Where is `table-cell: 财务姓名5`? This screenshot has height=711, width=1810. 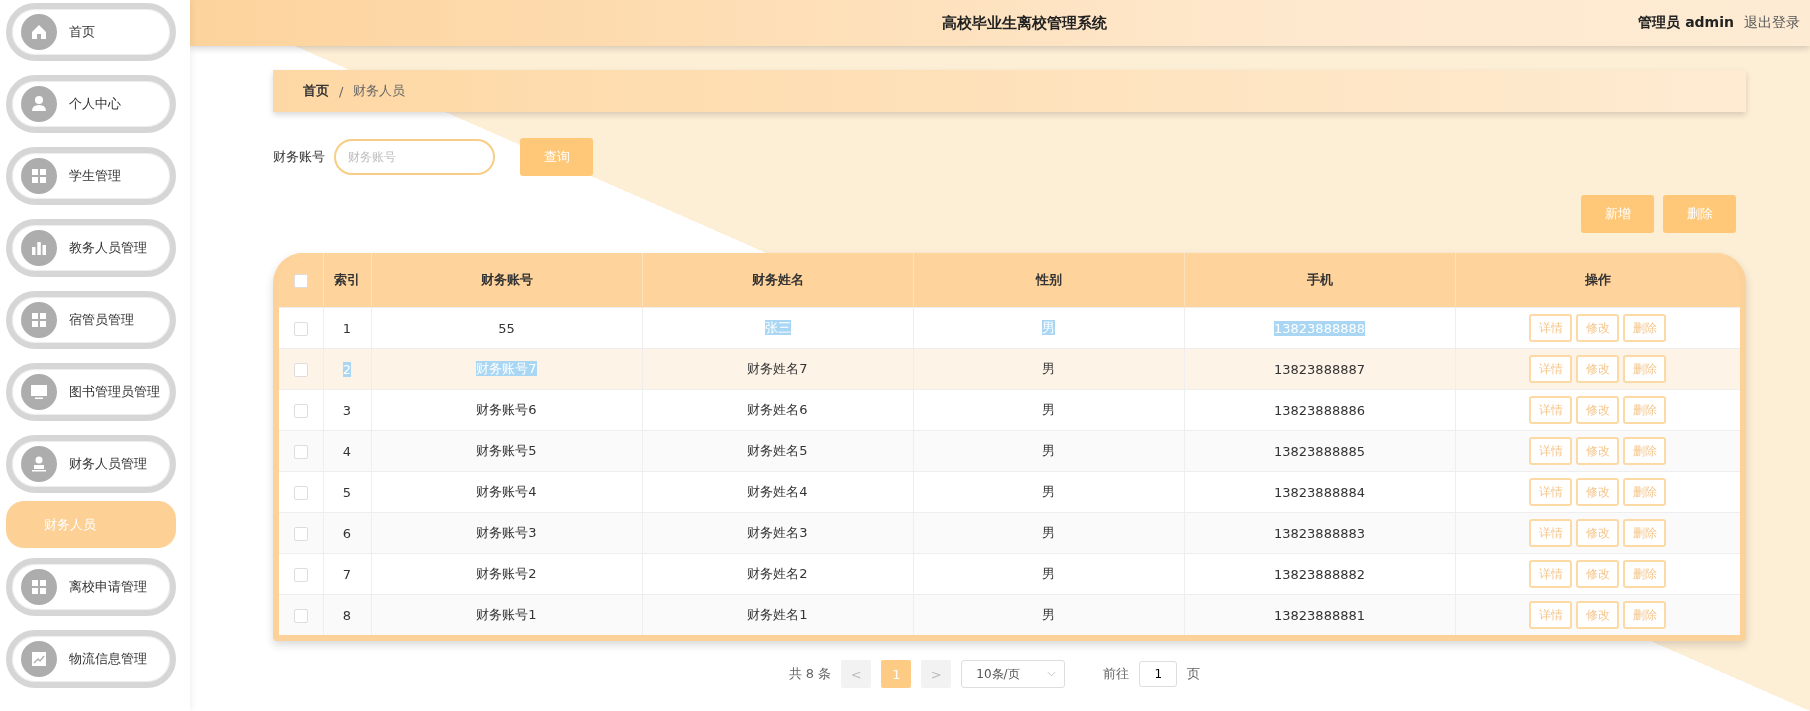
table-cell: 财务姓名5 is located at coordinates (777, 451).